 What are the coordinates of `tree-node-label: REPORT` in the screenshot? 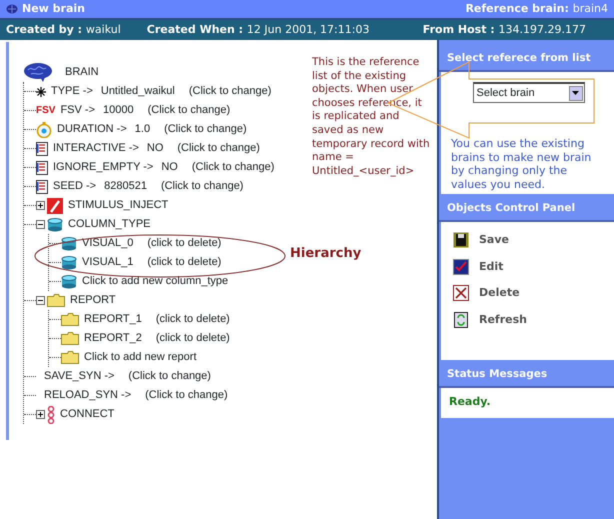 It's located at (93, 300).